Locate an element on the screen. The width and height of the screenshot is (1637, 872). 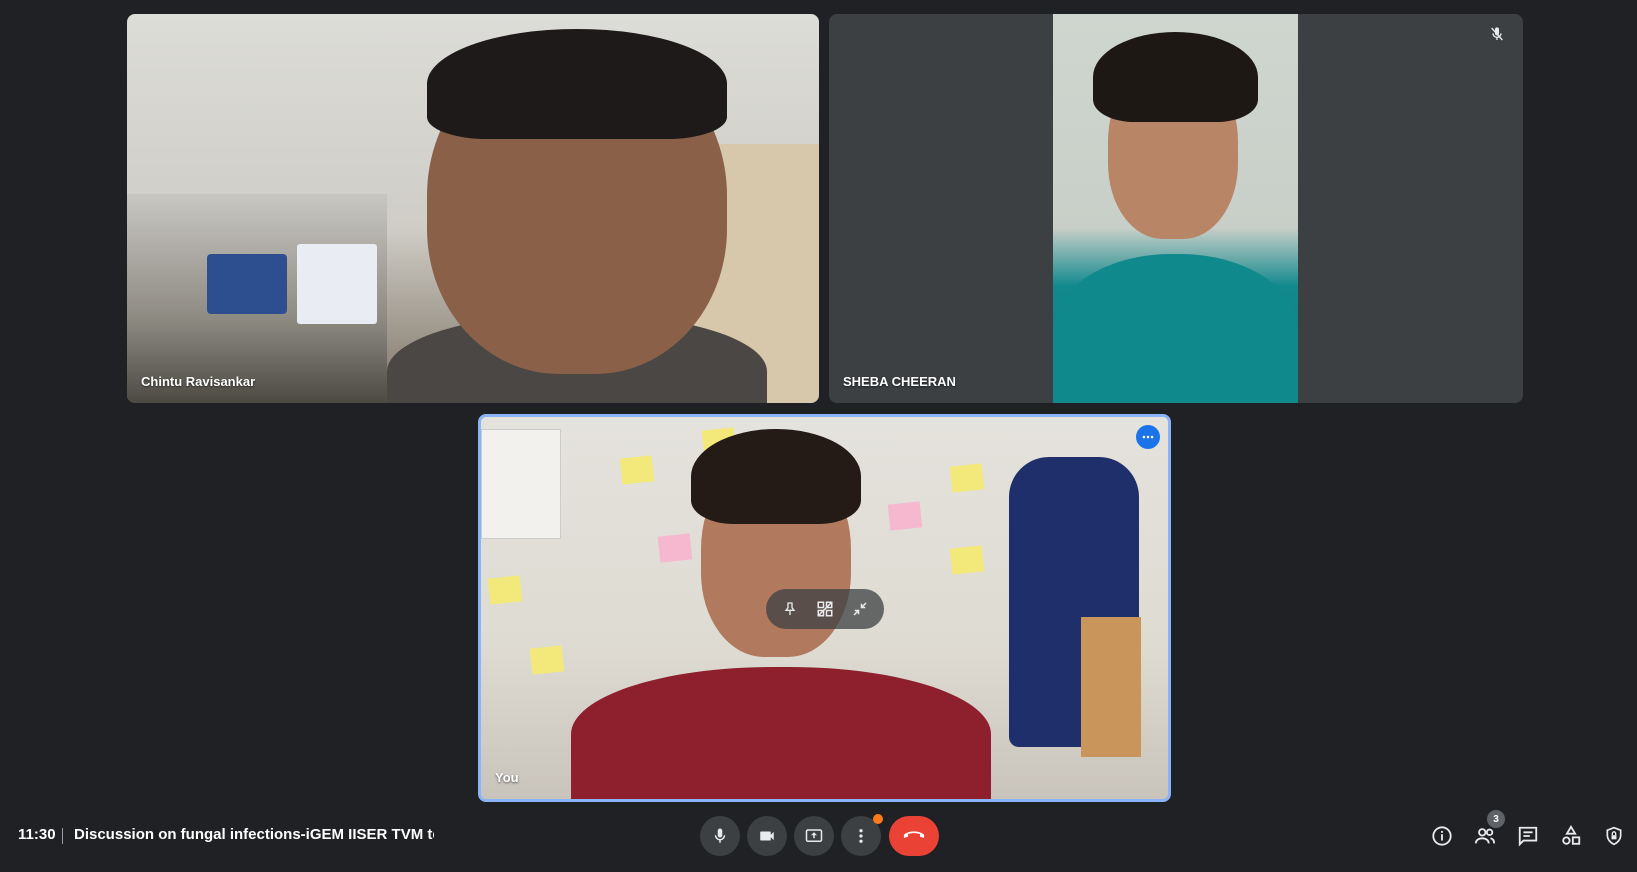
pin-icon is located at coordinates (790, 609).